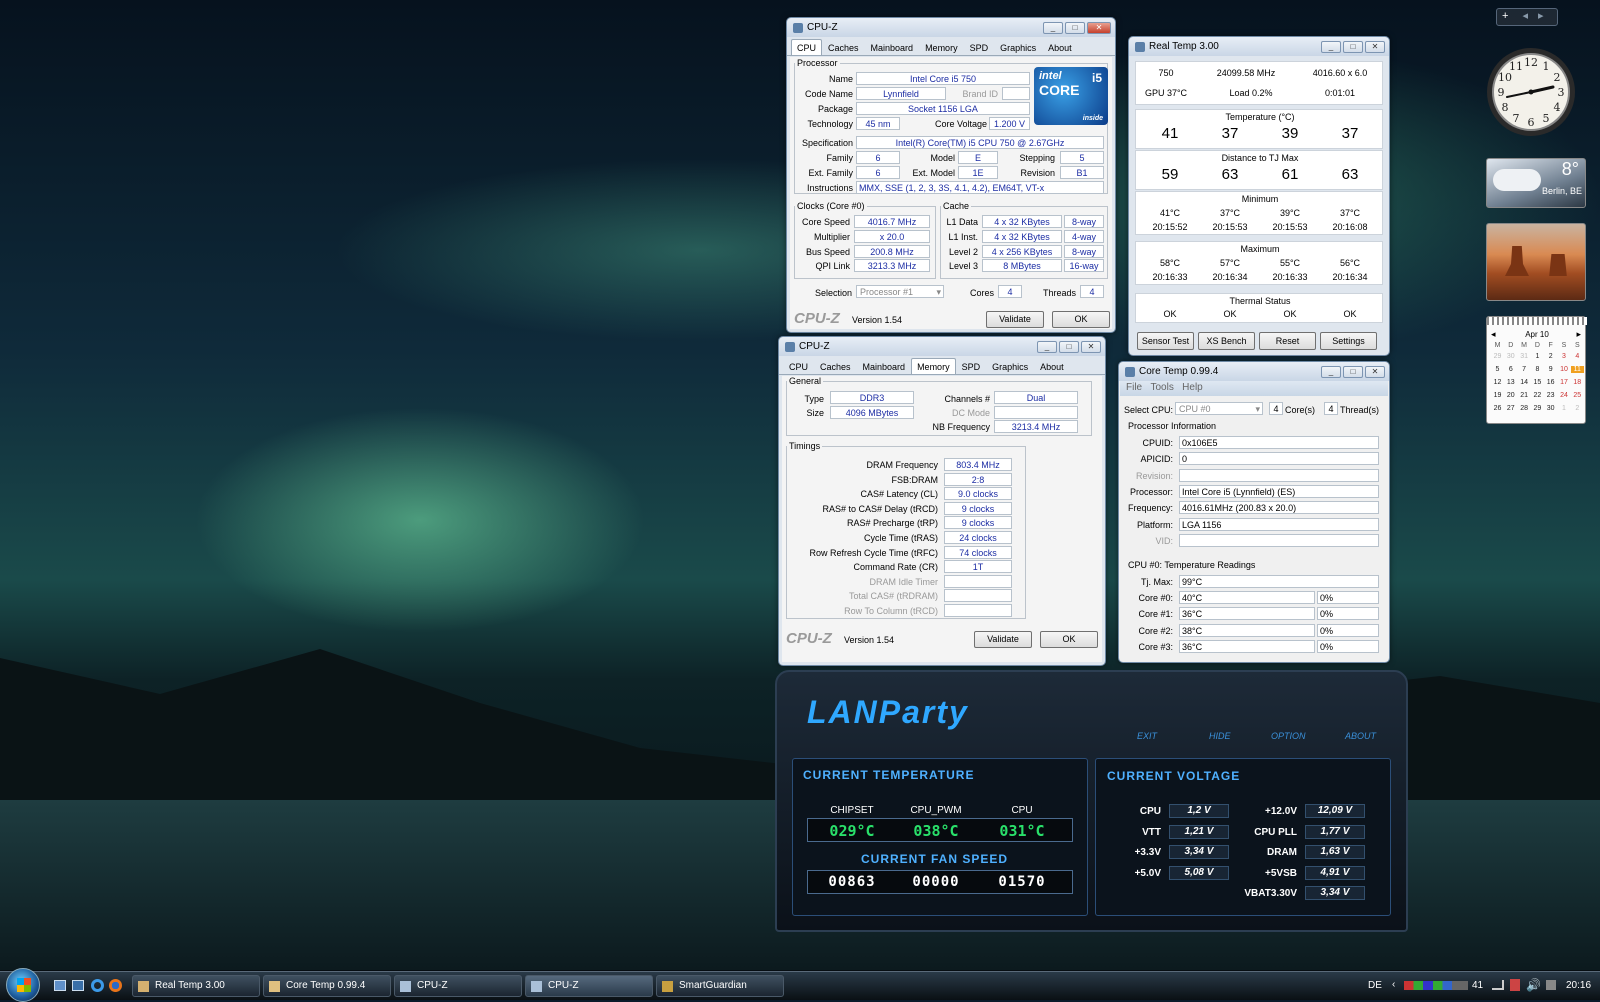 Image resolution: width=1600 pixels, height=1002 pixels. What do you see at coordinates (1161, 387) in the screenshot?
I see `menu-tools: Tools` at bounding box center [1161, 387].